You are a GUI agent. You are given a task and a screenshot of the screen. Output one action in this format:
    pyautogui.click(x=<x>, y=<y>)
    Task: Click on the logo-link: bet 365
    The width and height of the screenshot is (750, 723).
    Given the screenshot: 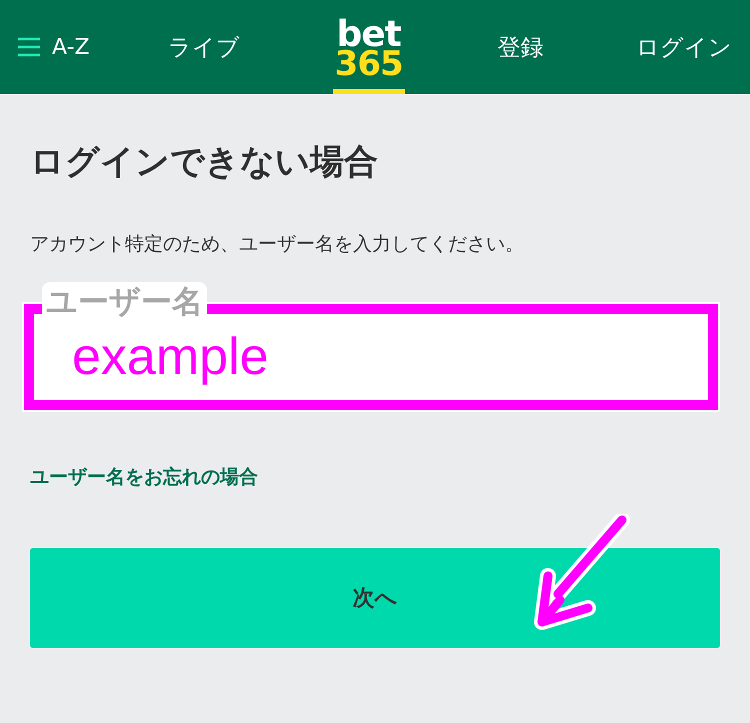 What is the action you would take?
    pyautogui.click(x=368, y=47)
    